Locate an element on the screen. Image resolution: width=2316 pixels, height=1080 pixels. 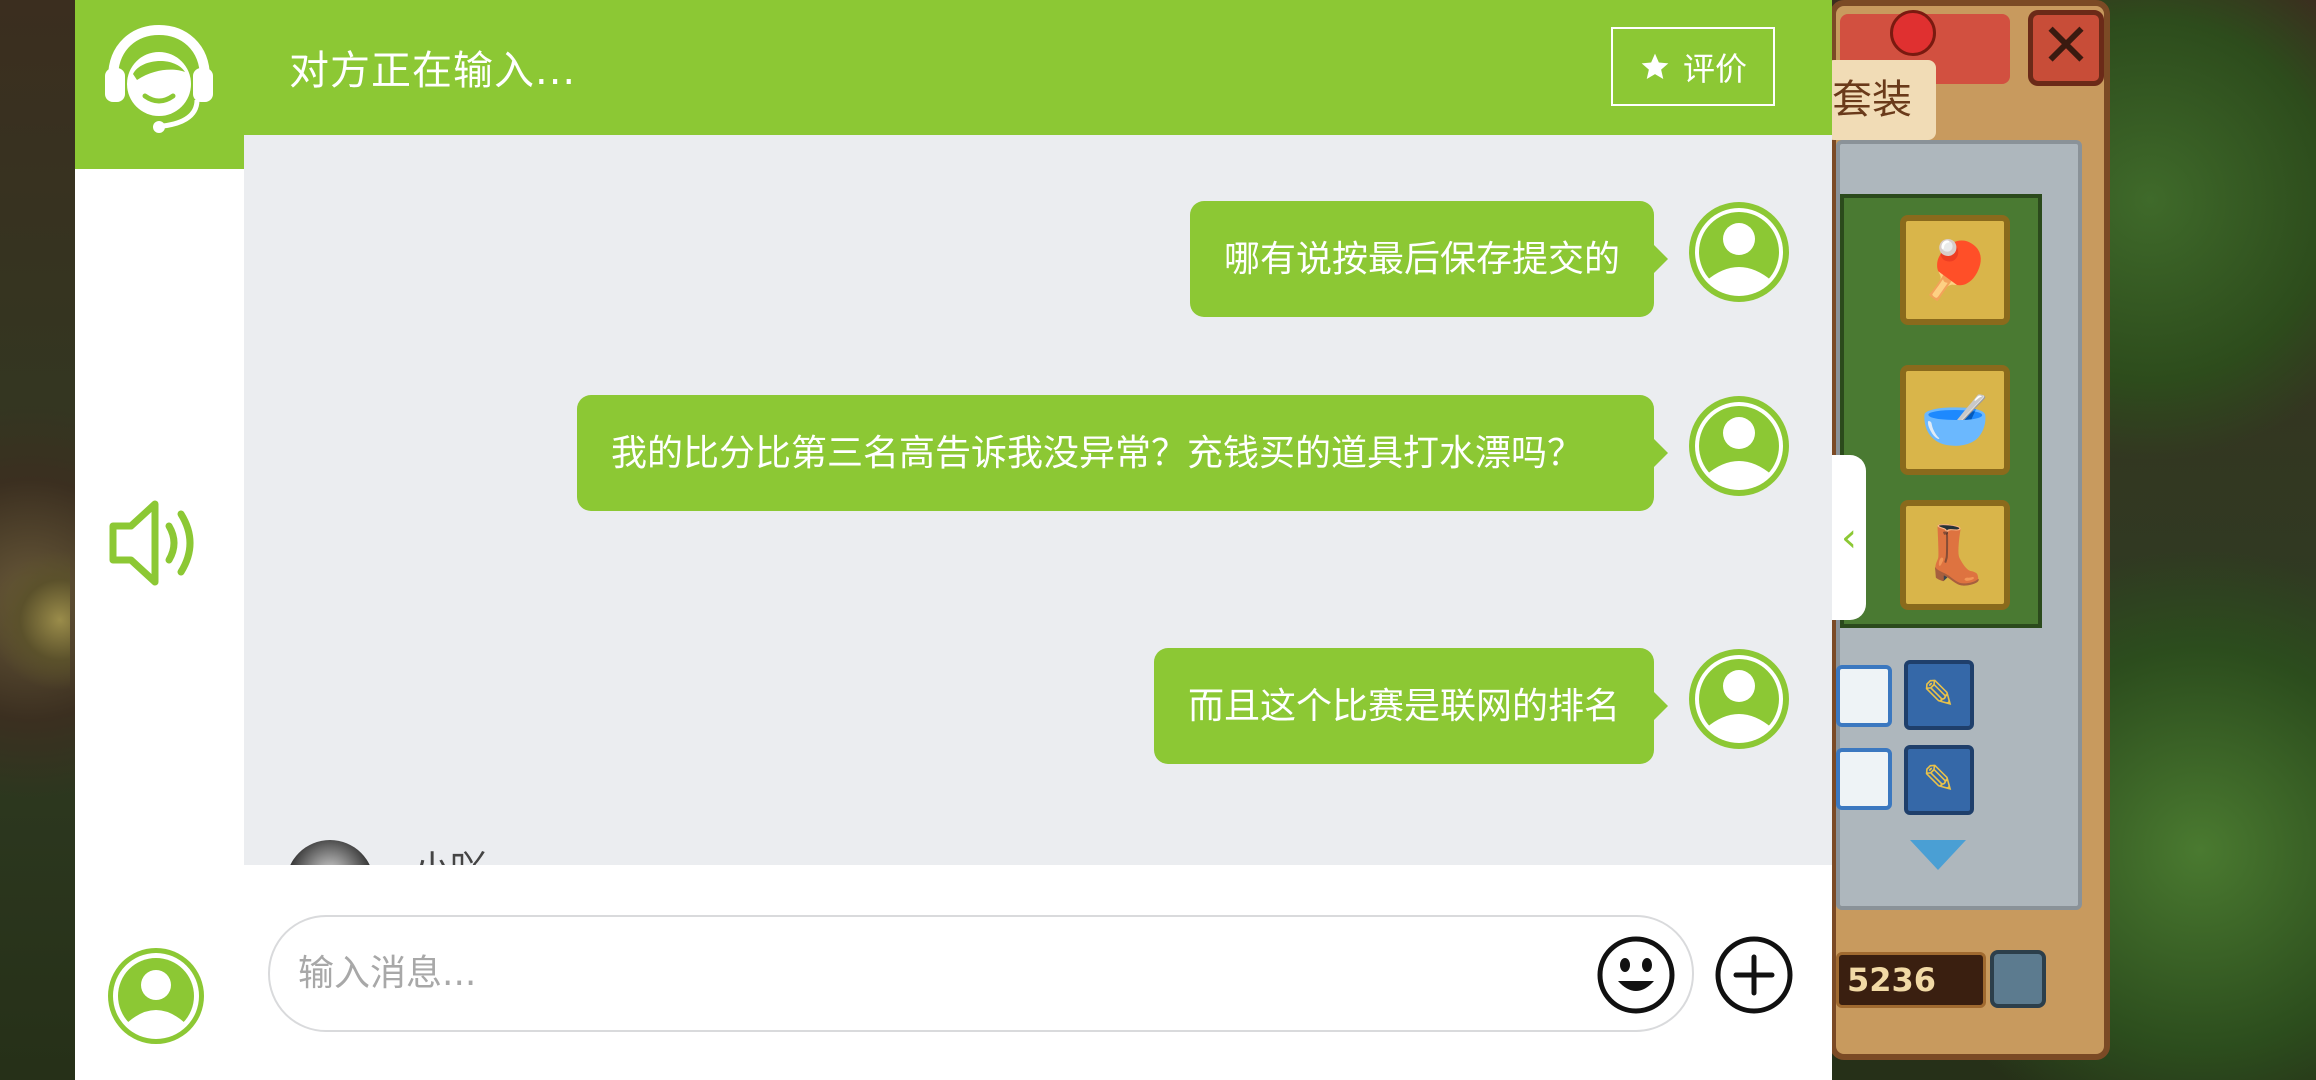
rate-button: 评价 is located at coordinates (1693, 66).